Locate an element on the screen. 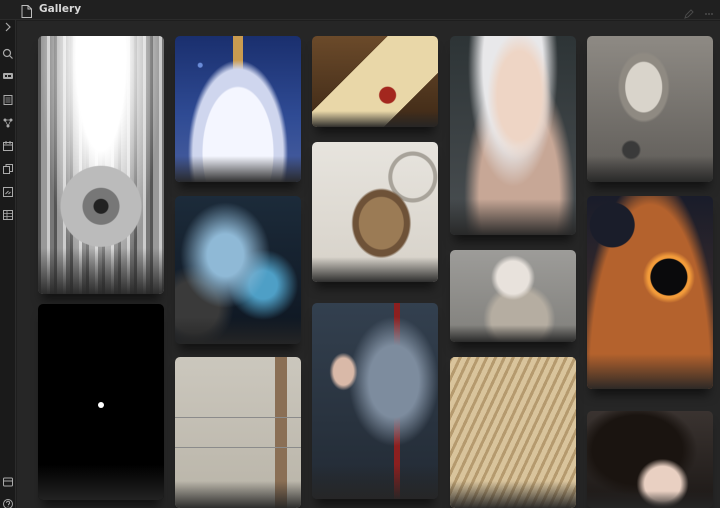 The image size is (720, 508). table-icon is located at coordinates (8, 215).